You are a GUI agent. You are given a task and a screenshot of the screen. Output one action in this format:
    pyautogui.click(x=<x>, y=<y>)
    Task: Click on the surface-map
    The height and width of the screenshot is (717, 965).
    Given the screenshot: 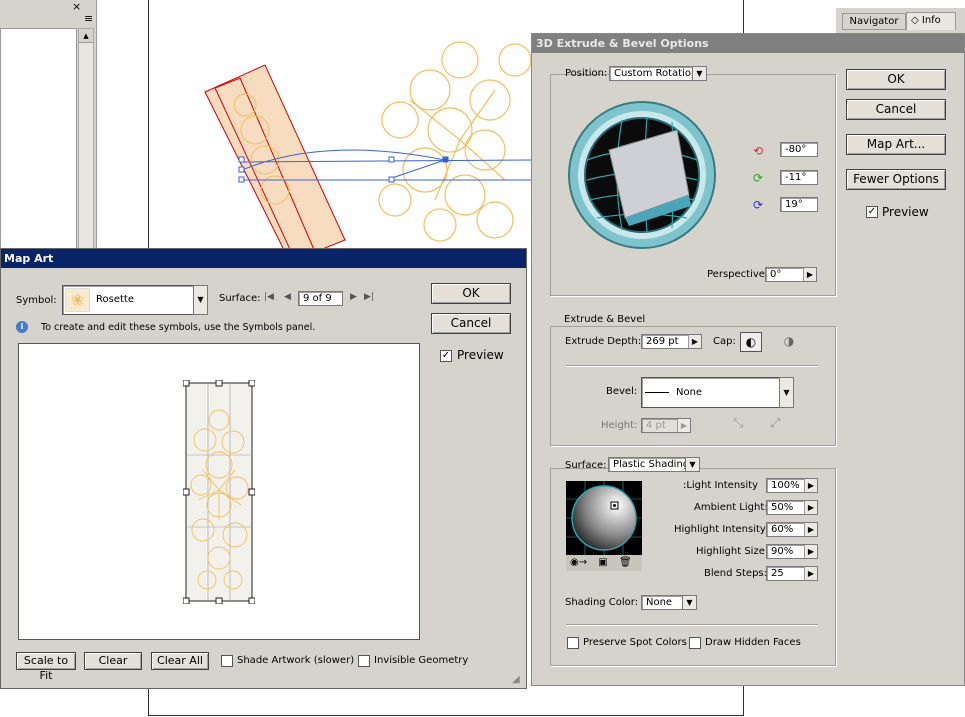 What is the action you would take?
    pyautogui.click(x=219, y=492)
    